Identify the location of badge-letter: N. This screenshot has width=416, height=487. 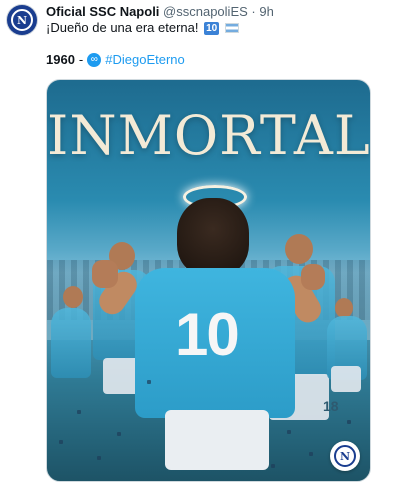
(345, 456).